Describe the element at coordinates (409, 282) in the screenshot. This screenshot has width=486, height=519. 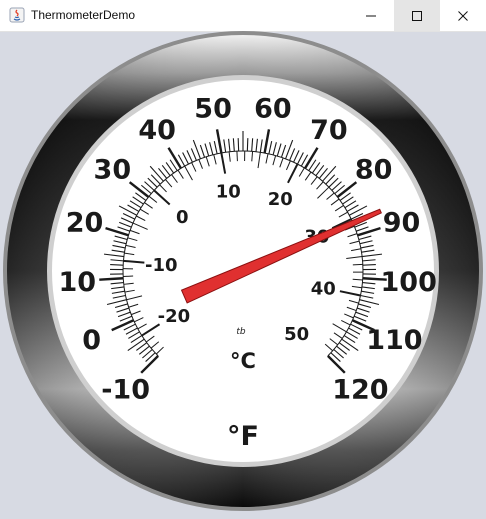
I see `fahrenheit-label: 100` at that location.